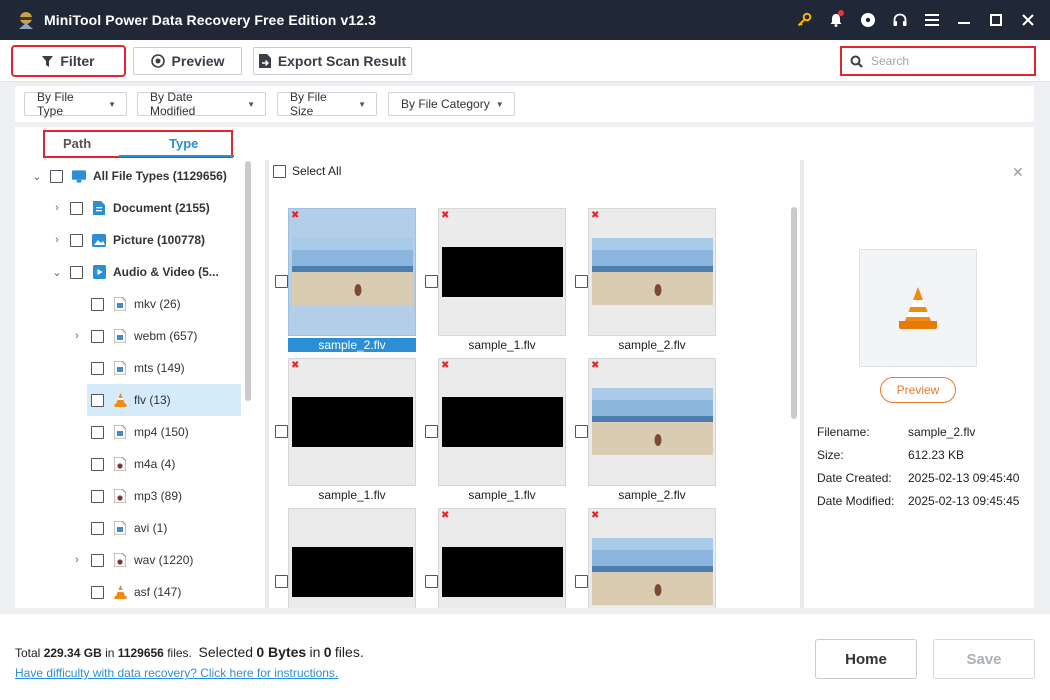 The image size is (1050, 700). Describe the element at coordinates (445, 104) in the screenshot. I see `by-file-category-label: By File Category` at that location.